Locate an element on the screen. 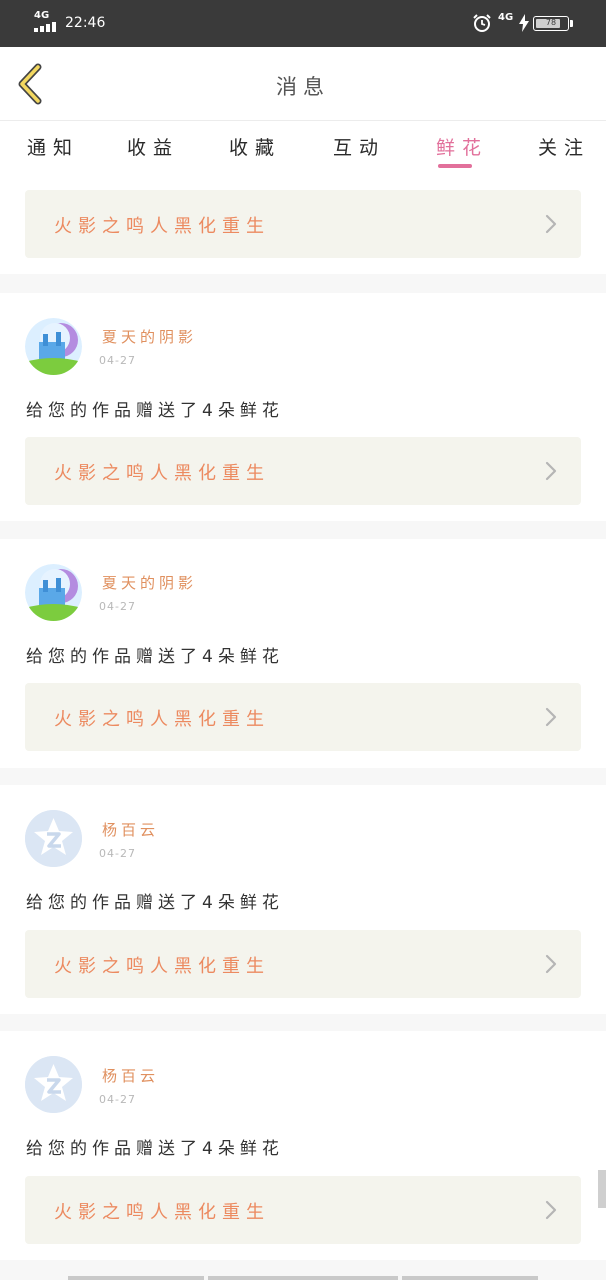 This screenshot has width=606, height=1280. alarm-icon is located at coordinates (482, 23).